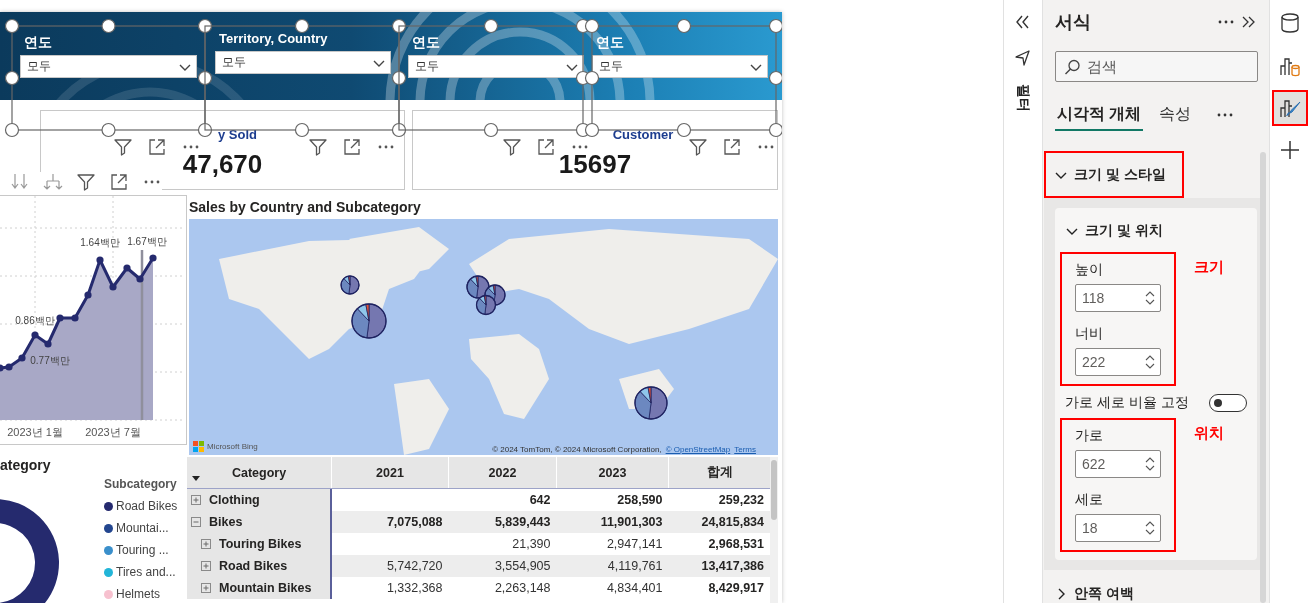 This screenshot has width=1311, height=603. I want to click on data-label: 1.64백만, so click(100, 242).